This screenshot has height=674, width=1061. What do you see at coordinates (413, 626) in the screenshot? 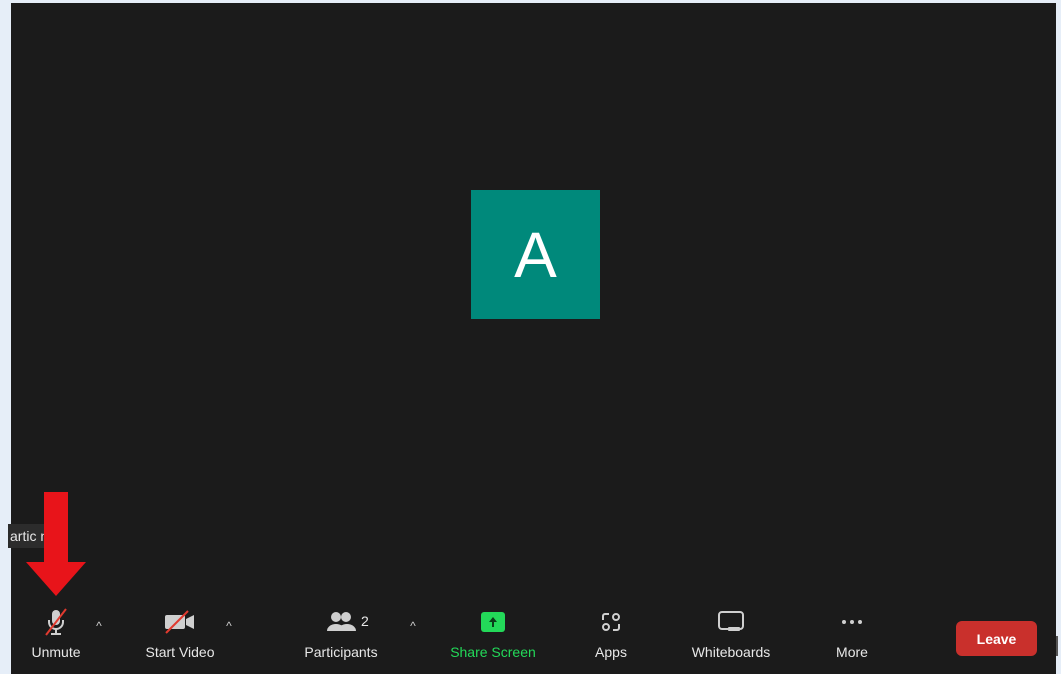
I see `participants-options-chevron-up-icon: ^` at bounding box center [413, 626].